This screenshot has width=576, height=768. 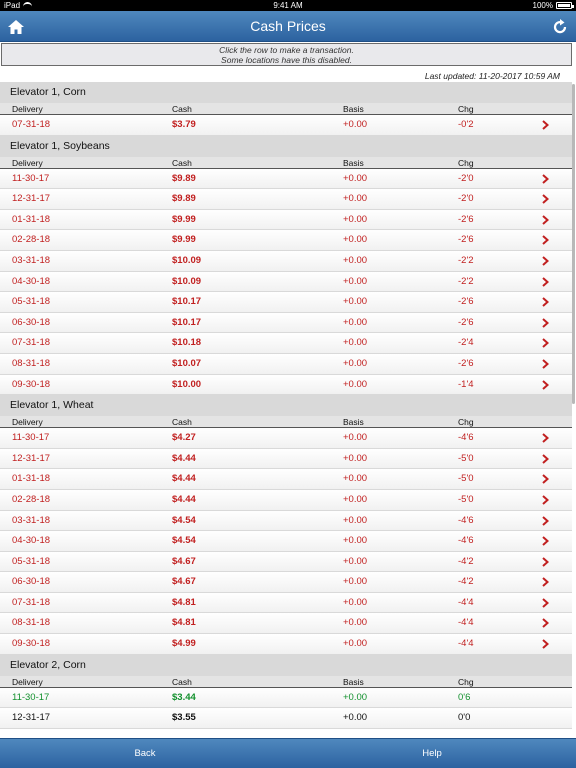 What do you see at coordinates (286, 220) in the screenshot?
I see `table-row: 01-31-18 $9.99 +0.00 -2'6` at bounding box center [286, 220].